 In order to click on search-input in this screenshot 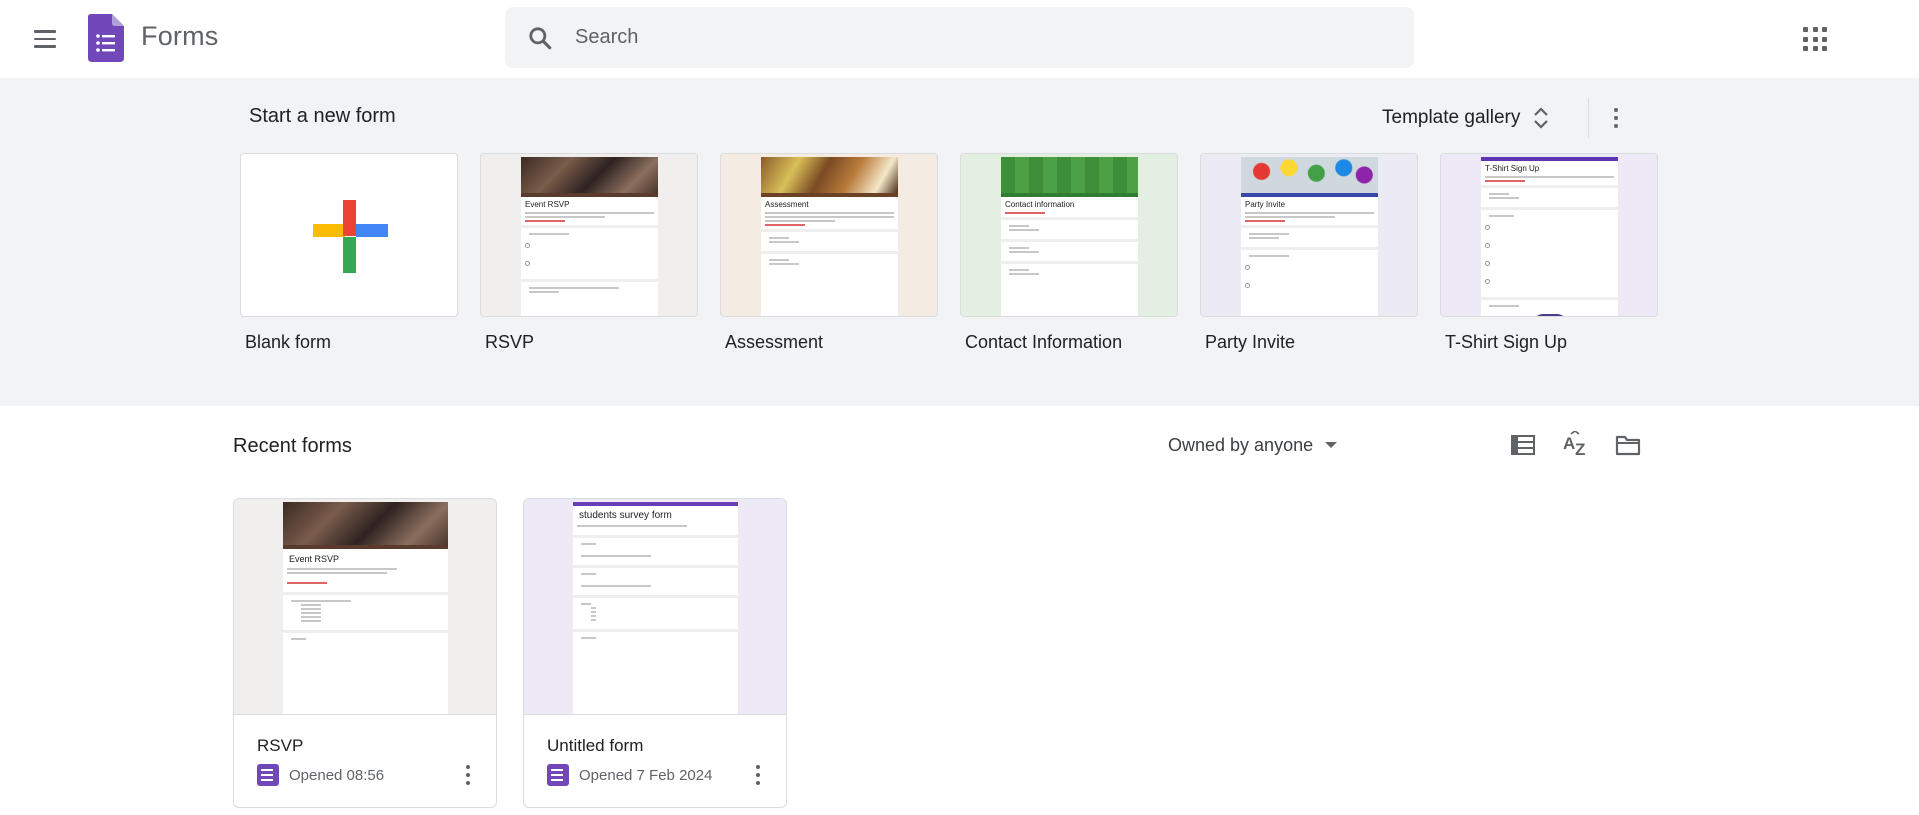, I will do `click(985, 37)`.